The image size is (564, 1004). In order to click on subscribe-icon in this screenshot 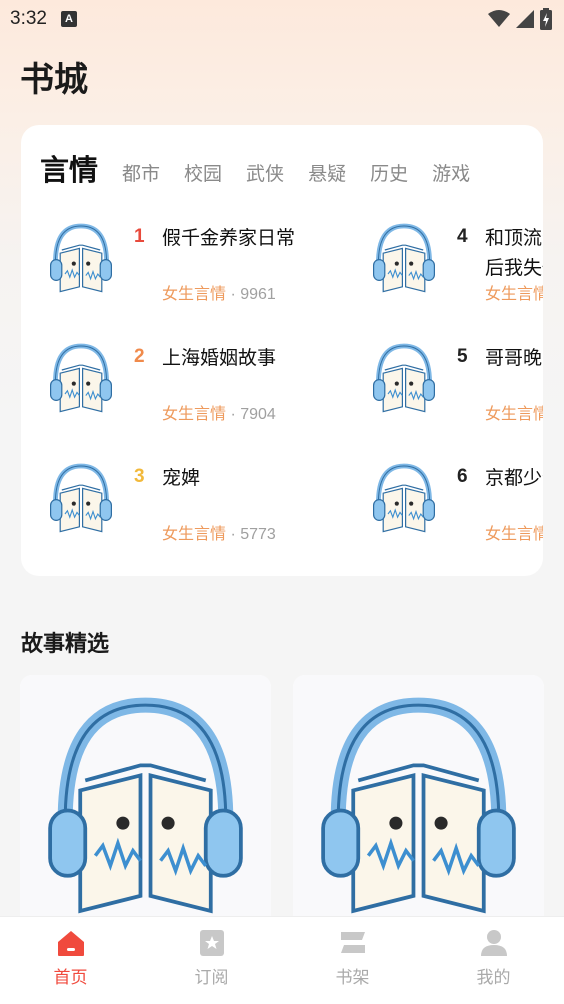, I will do `click(211, 943)`.